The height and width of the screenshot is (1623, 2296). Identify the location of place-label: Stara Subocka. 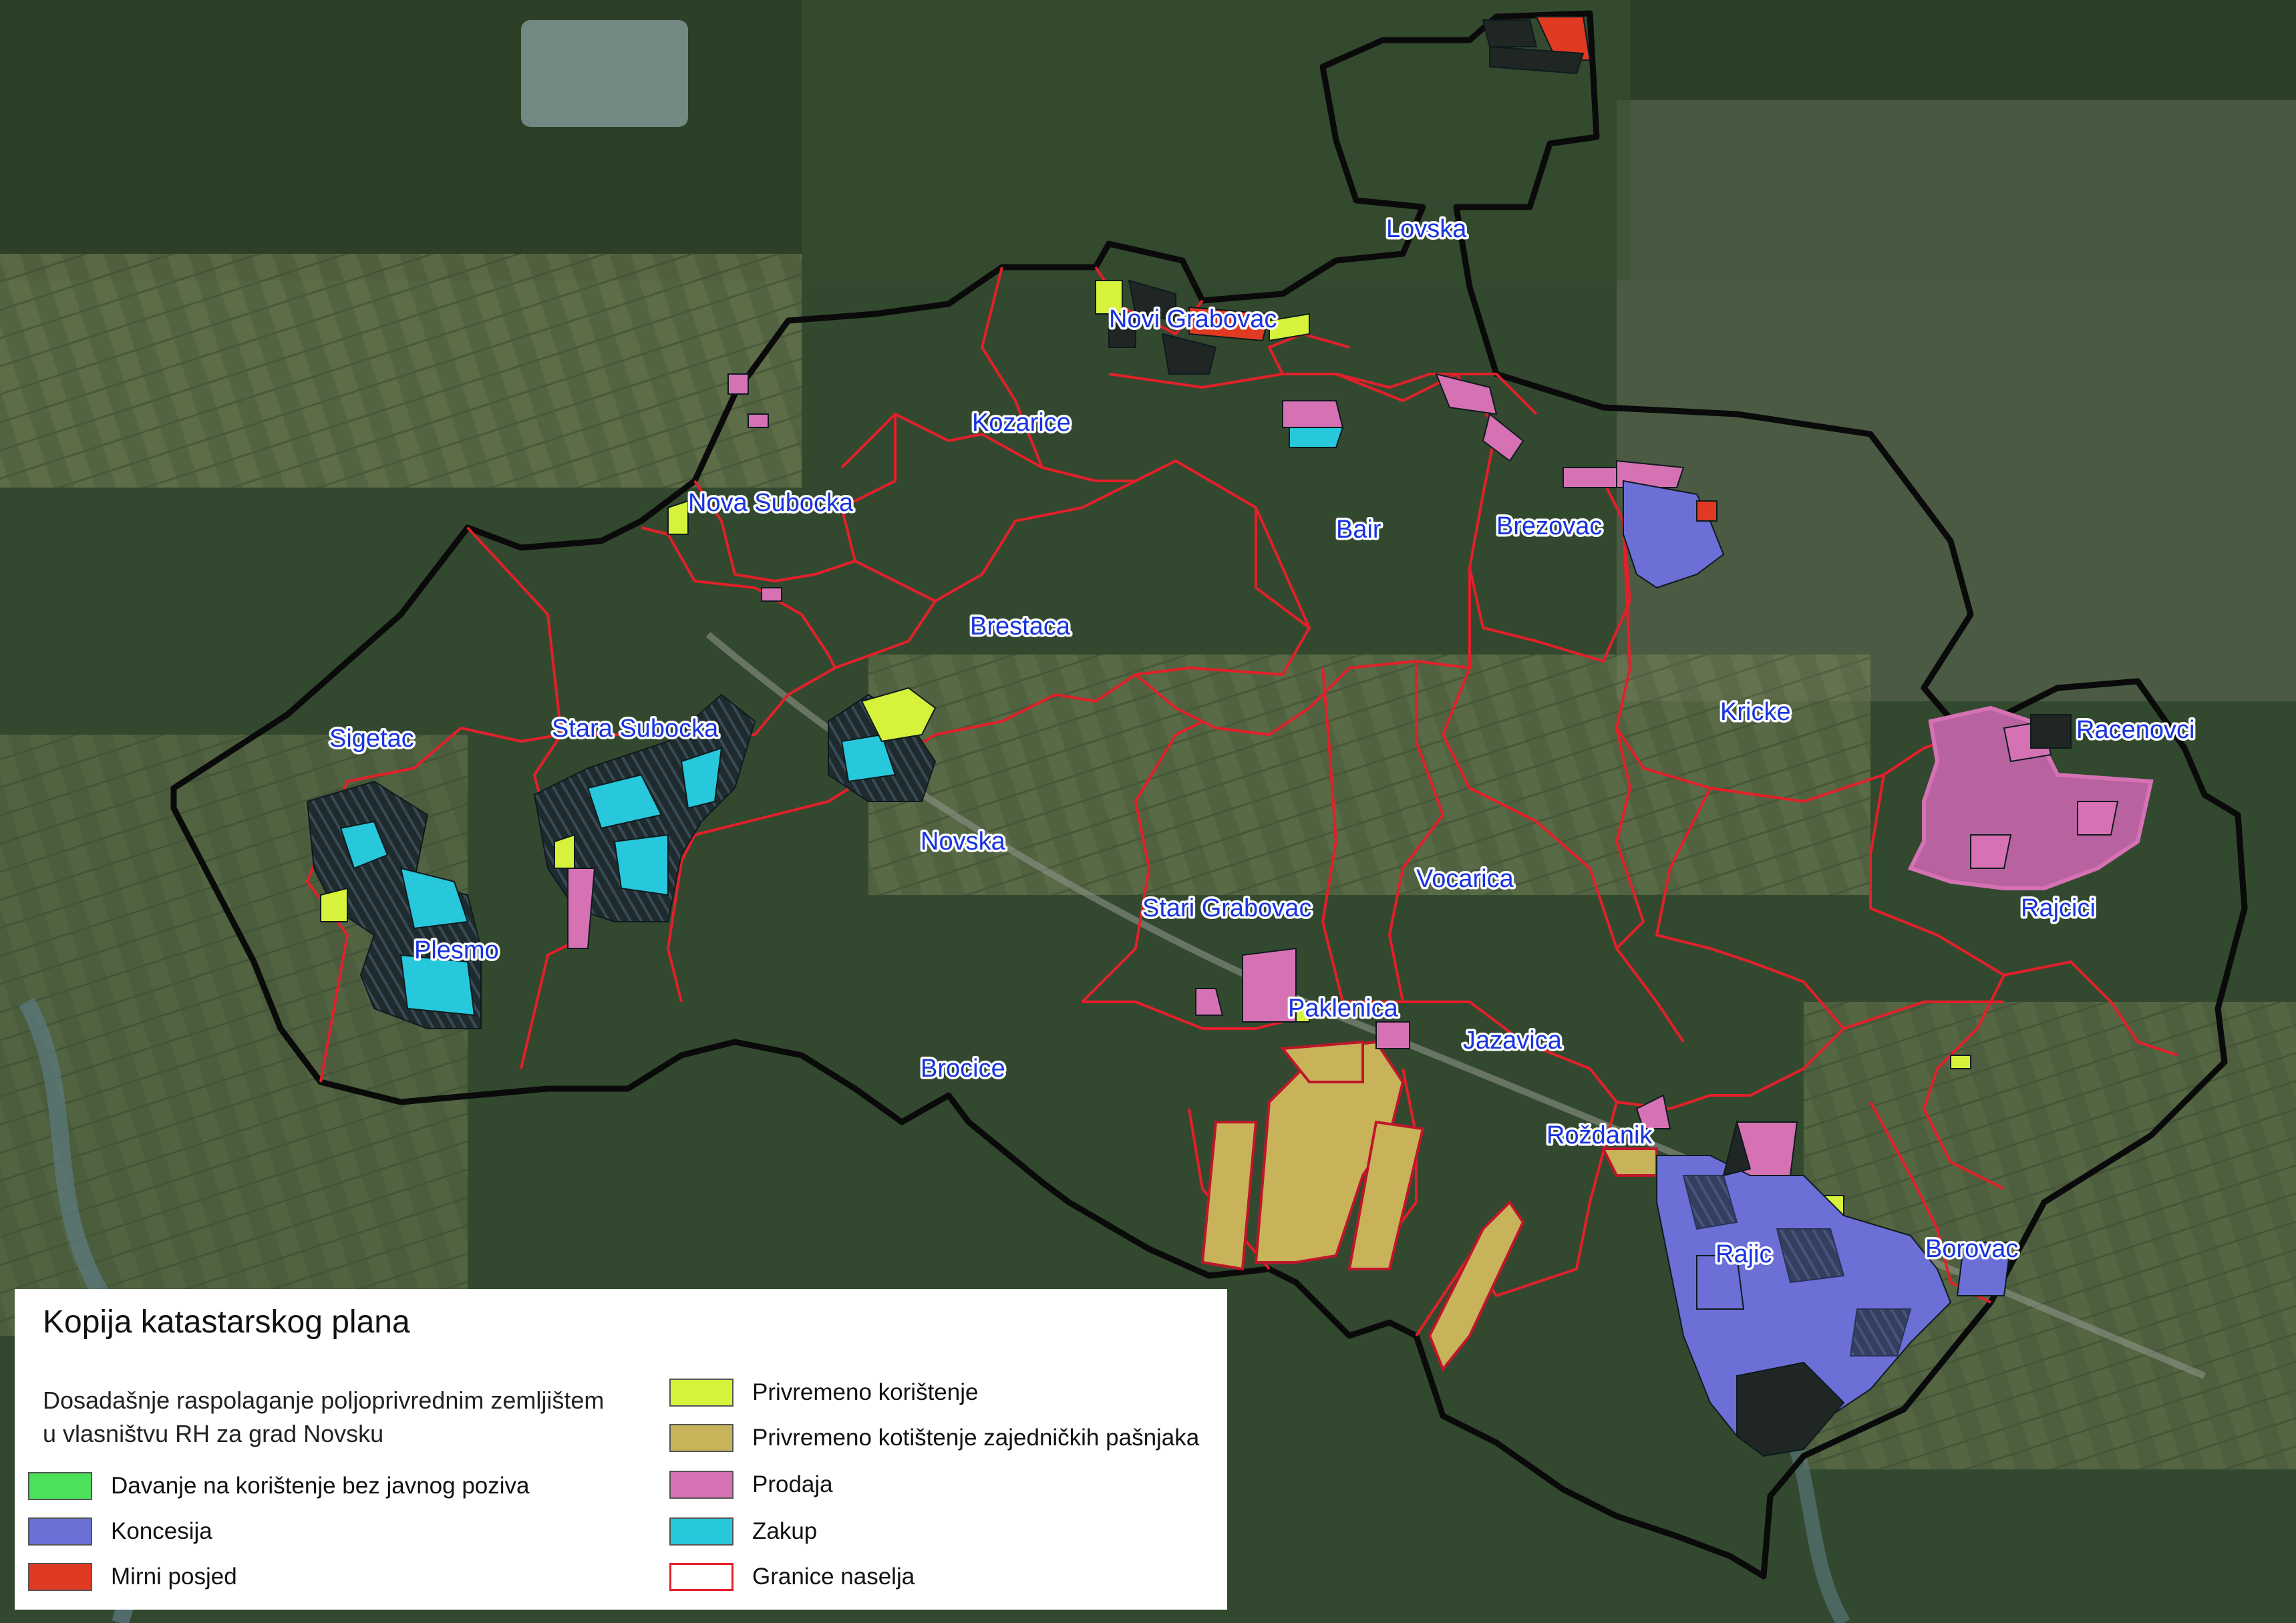
(635, 729).